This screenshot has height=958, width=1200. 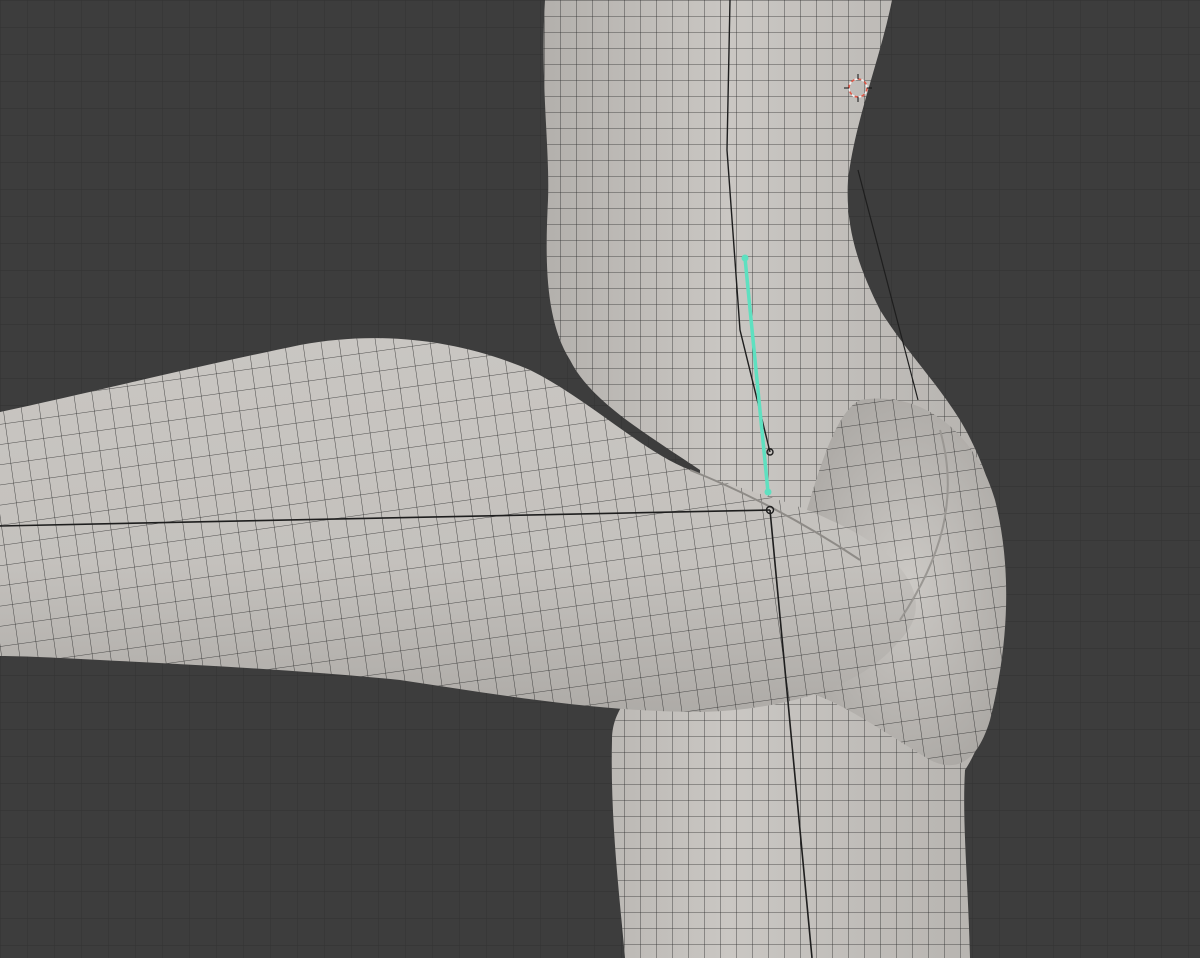 What do you see at coordinates (768, 492) in the screenshot?
I see `selected-bone-tail` at bounding box center [768, 492].